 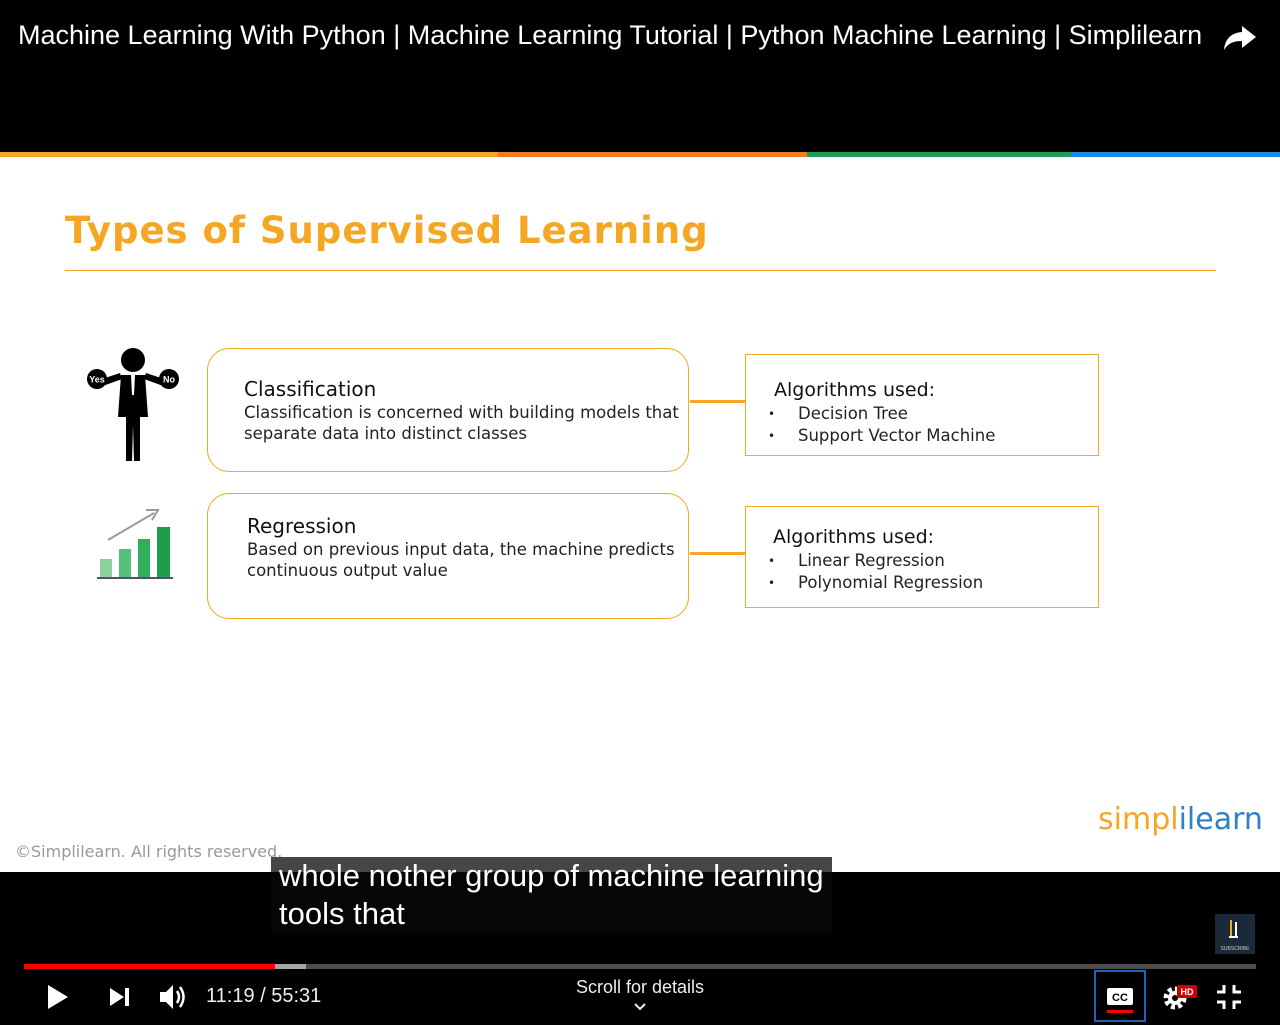 I want to click on algorithms-list: Decision Tree Support Vector Machine, so click(x=881, y=425).